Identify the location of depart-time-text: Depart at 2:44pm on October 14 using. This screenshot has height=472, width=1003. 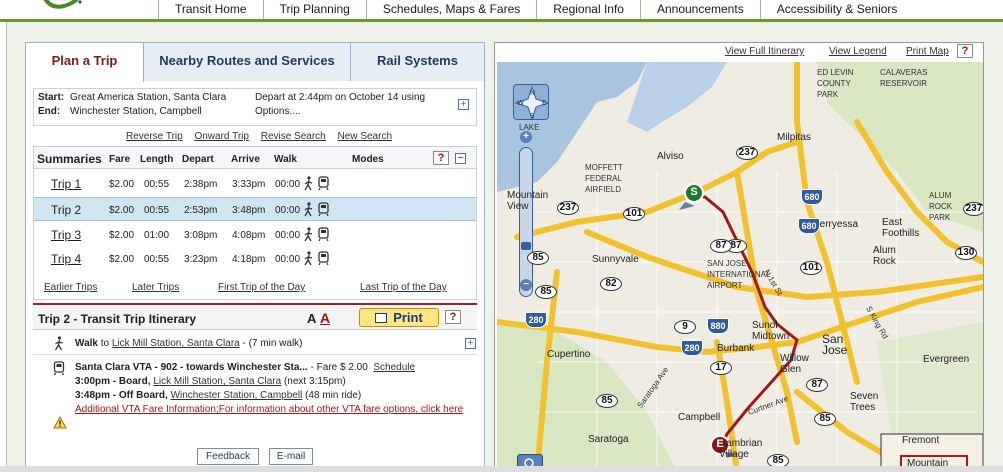
(340, 97).